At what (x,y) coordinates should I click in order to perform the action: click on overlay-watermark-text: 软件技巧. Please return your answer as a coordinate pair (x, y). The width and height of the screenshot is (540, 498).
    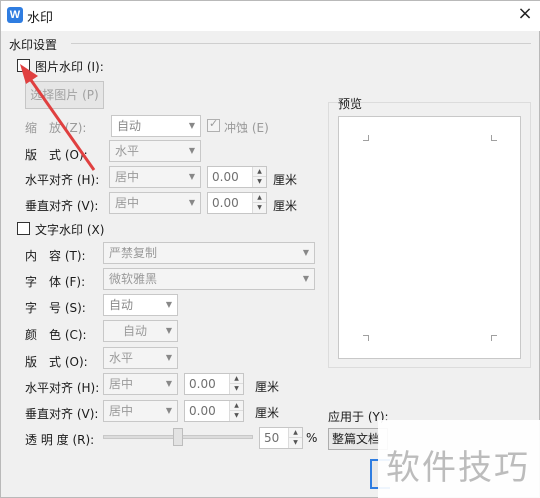
    Looking at the image, I should click on (458, 468).